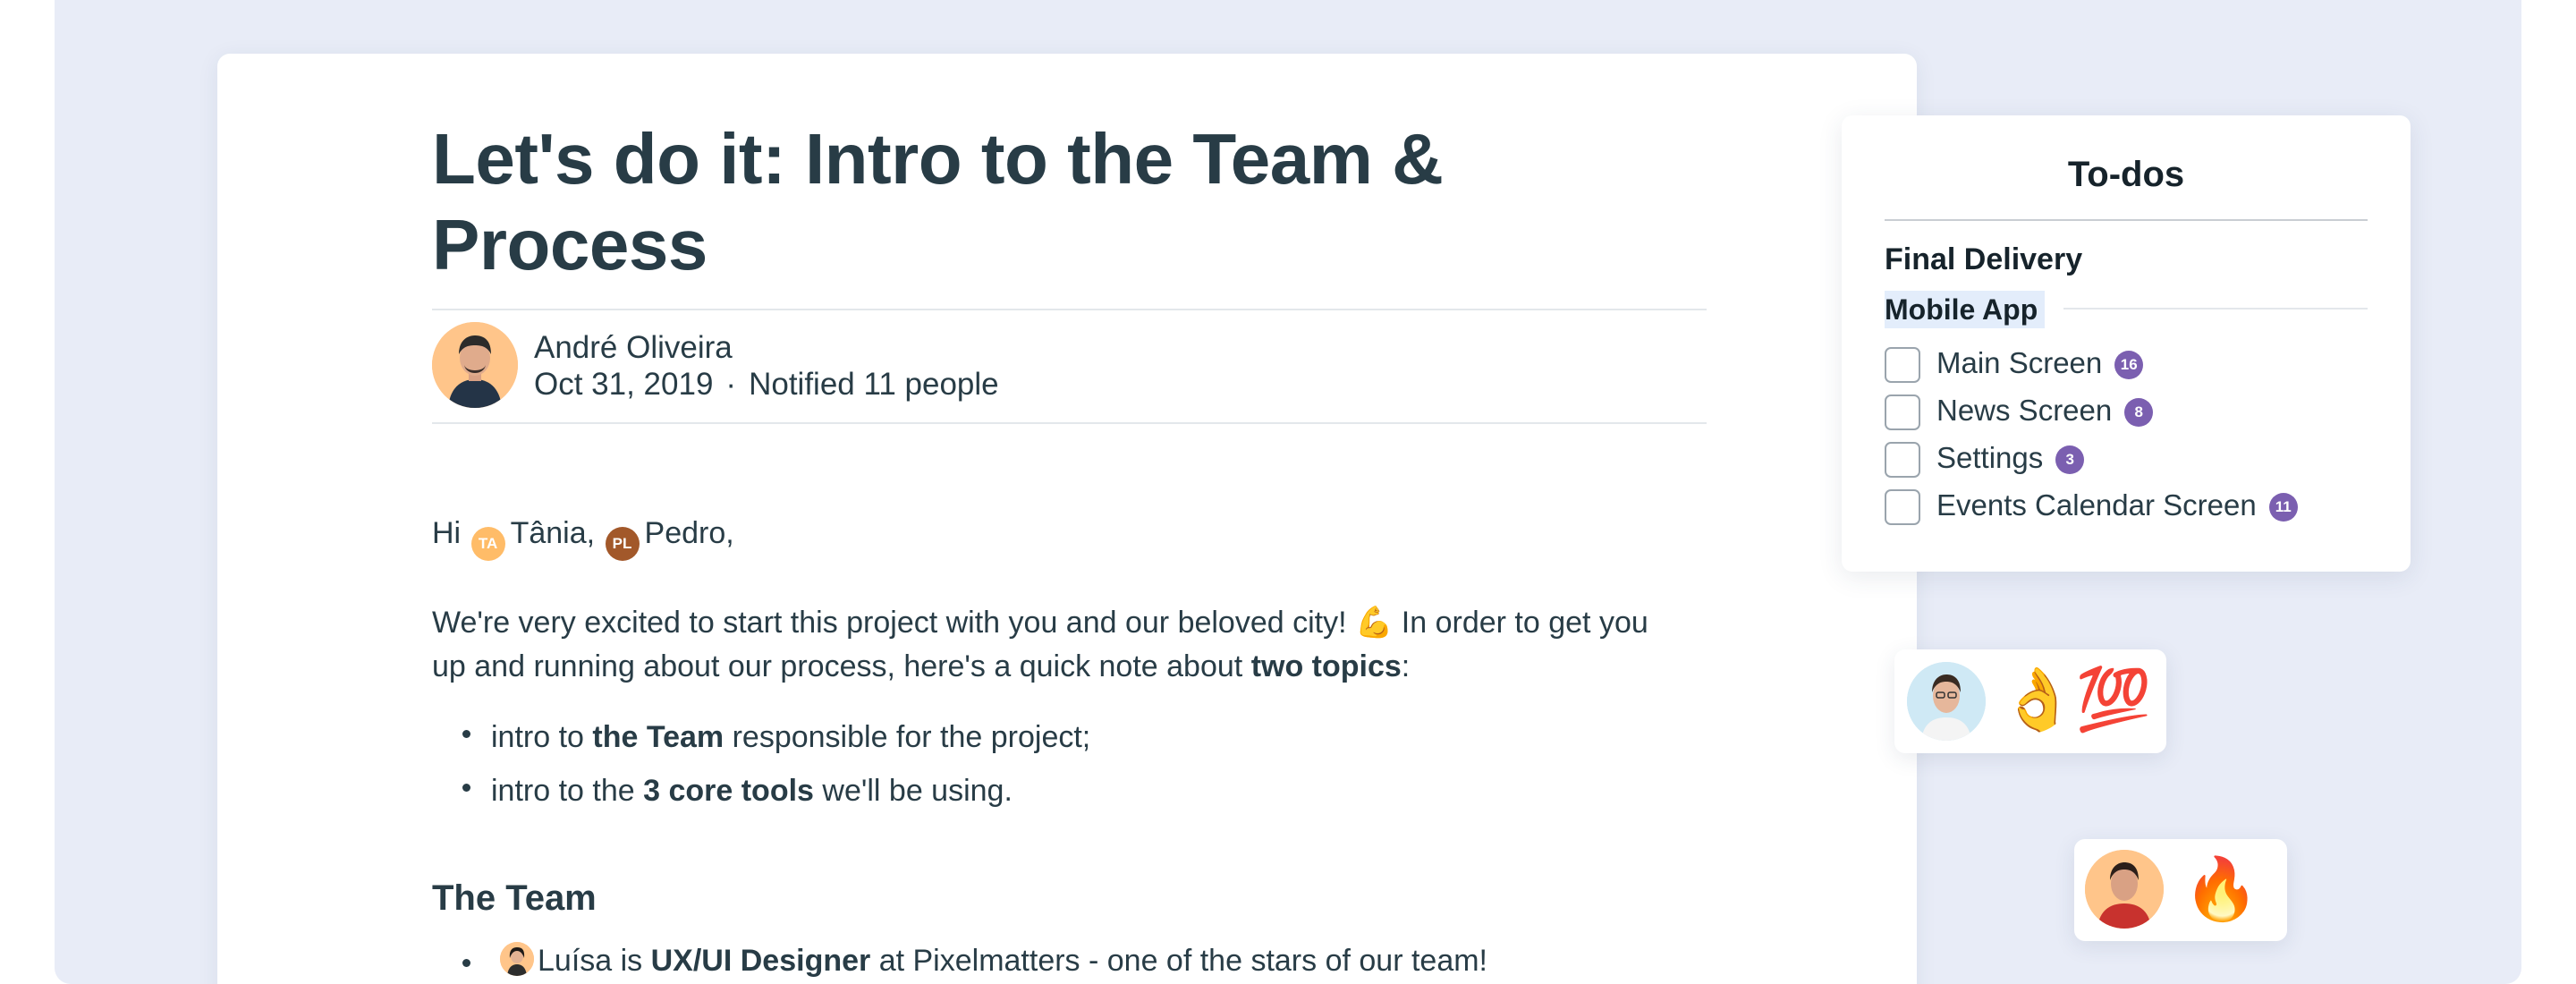  Describe the element at coordinates (1406, 666) in the screenshot. I see `paragraph-text: :` at that location.